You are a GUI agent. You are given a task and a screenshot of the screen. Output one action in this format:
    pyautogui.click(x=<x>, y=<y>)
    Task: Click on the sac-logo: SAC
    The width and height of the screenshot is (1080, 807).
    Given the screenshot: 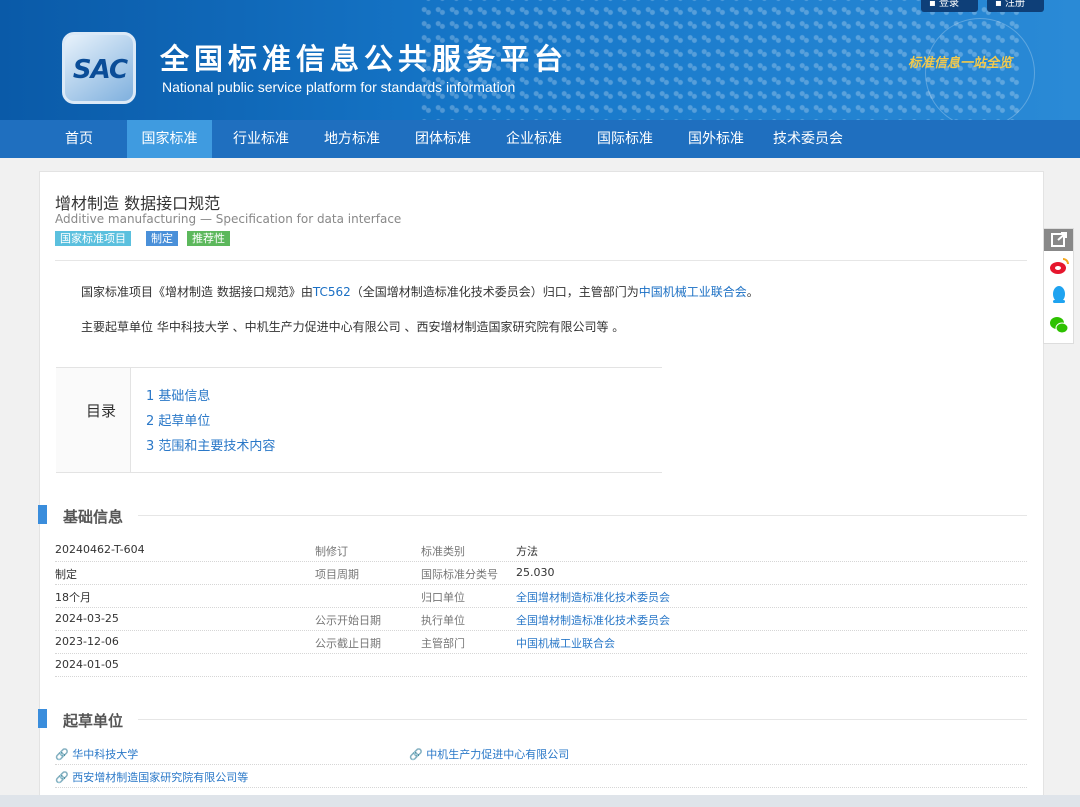 What is the action you would take?
    pyautogui.click(x=99, y=68)
    